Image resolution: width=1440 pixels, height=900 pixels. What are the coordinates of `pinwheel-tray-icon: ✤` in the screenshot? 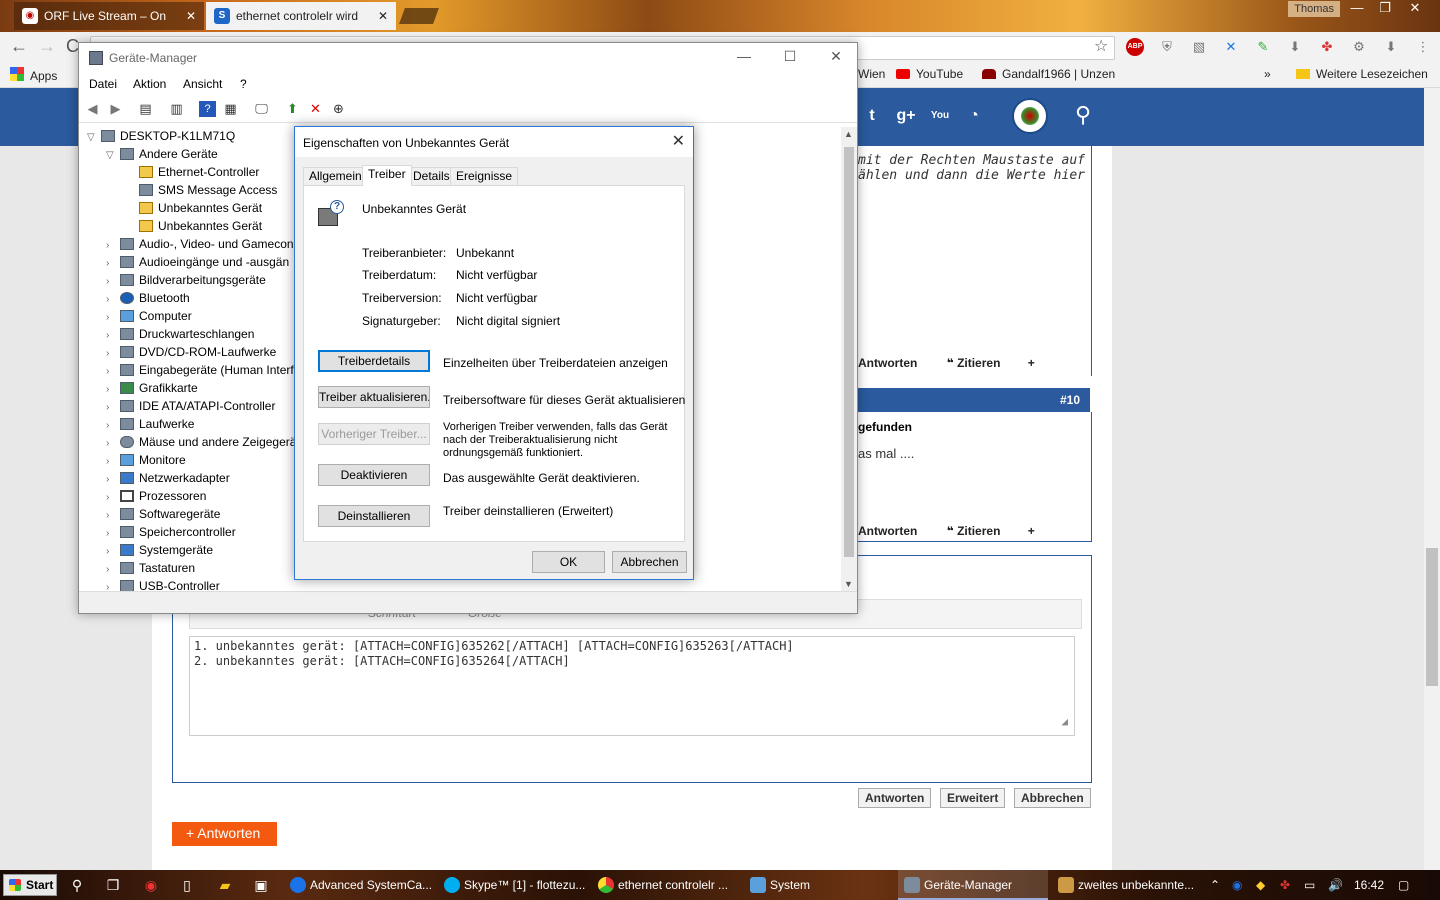 It's located at (1285, 885).